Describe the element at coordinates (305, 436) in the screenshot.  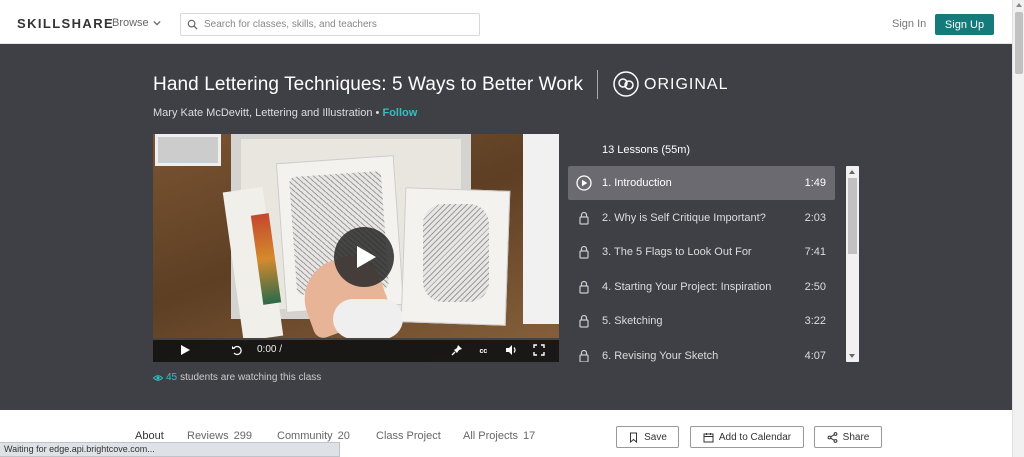
I see `tab-label: Community` at that location.